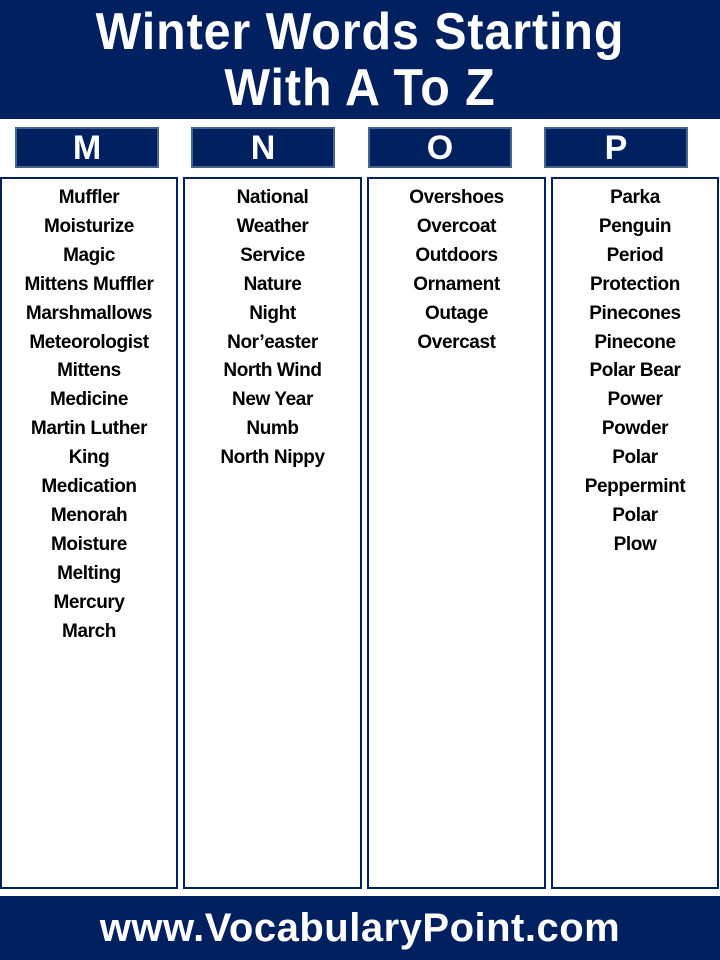 The height and width of the screenshot is (960, 720). I want to click on letter-header-p: P, so click(616, 147).